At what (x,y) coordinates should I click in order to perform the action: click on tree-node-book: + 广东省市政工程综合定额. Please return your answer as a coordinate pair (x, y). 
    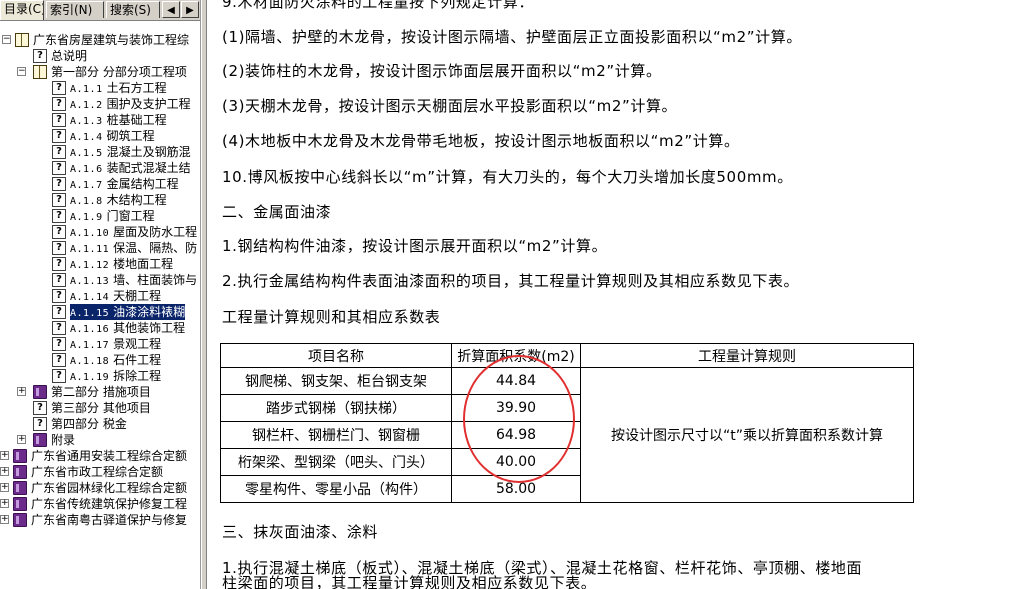
    Looking at the image, I should click on (100, 472).